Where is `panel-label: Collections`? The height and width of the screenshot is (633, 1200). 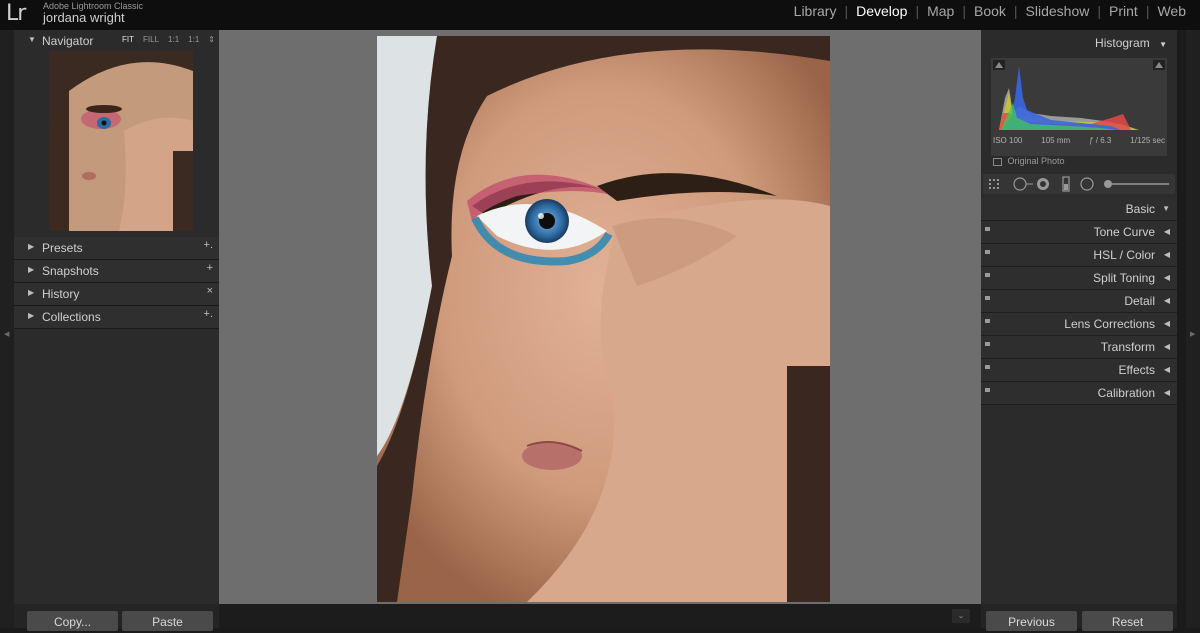 panel-label: Collections is located at coordinates (71, 317).